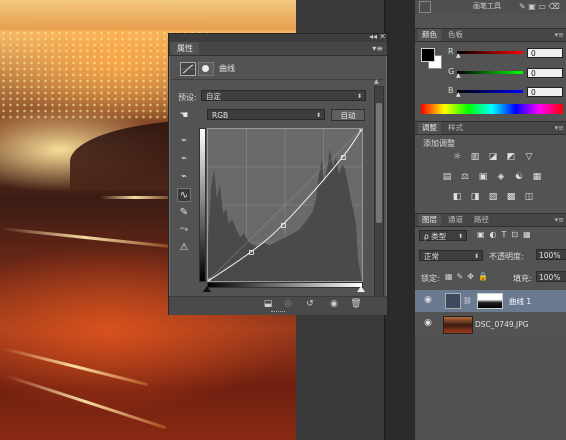 Image resolution: width=566 pixels, height=440 pixels. What do you see at coordinates (545, 73) in the screenshot?
I see `green-value: 0` at bounding box center [545, 73].